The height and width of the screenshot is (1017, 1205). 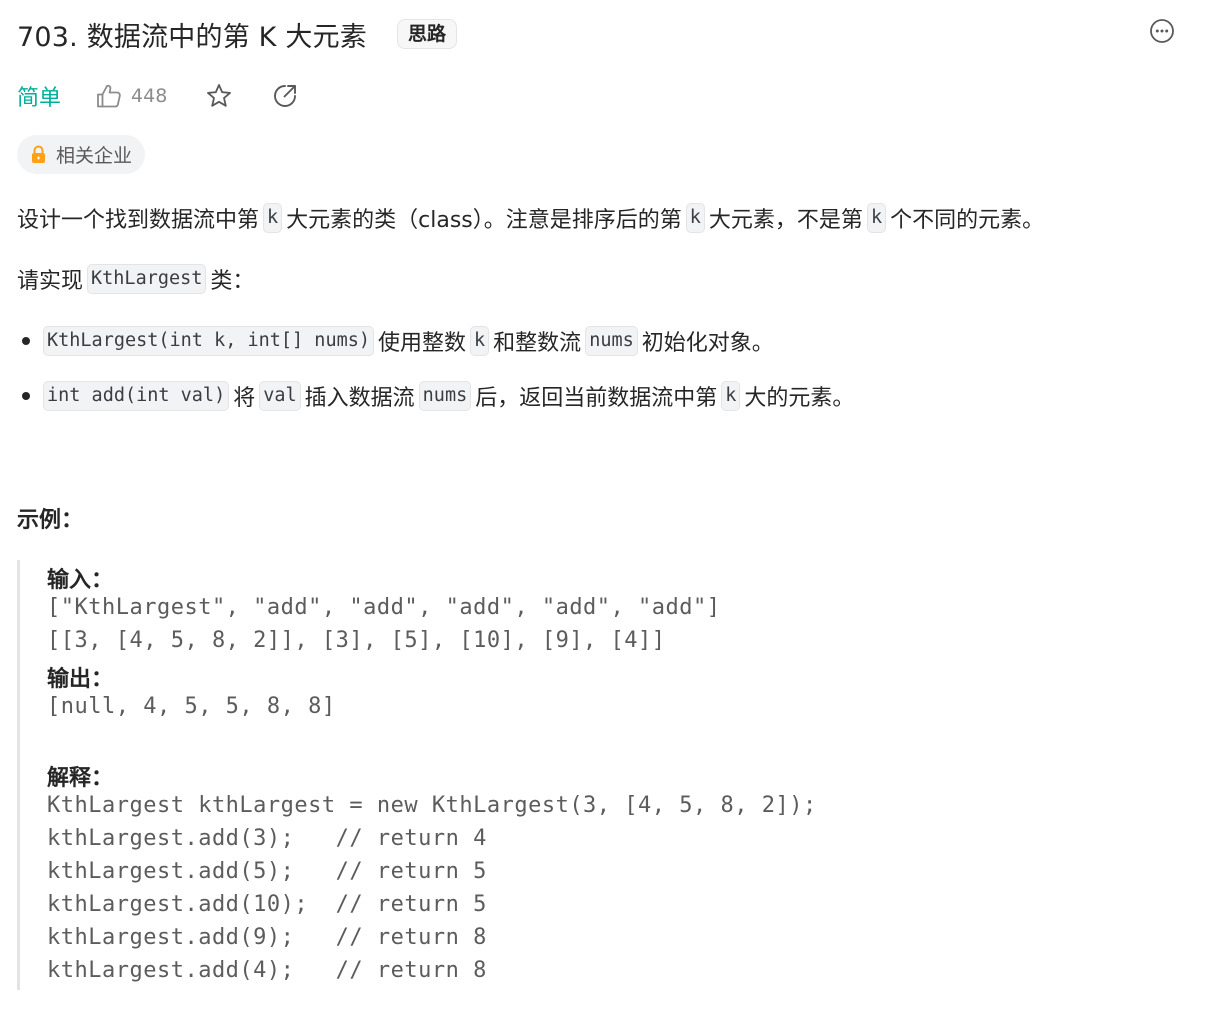 I want to click on explanation-line: kthLargest.add(4); // return 8, so click(x=267, y=970).